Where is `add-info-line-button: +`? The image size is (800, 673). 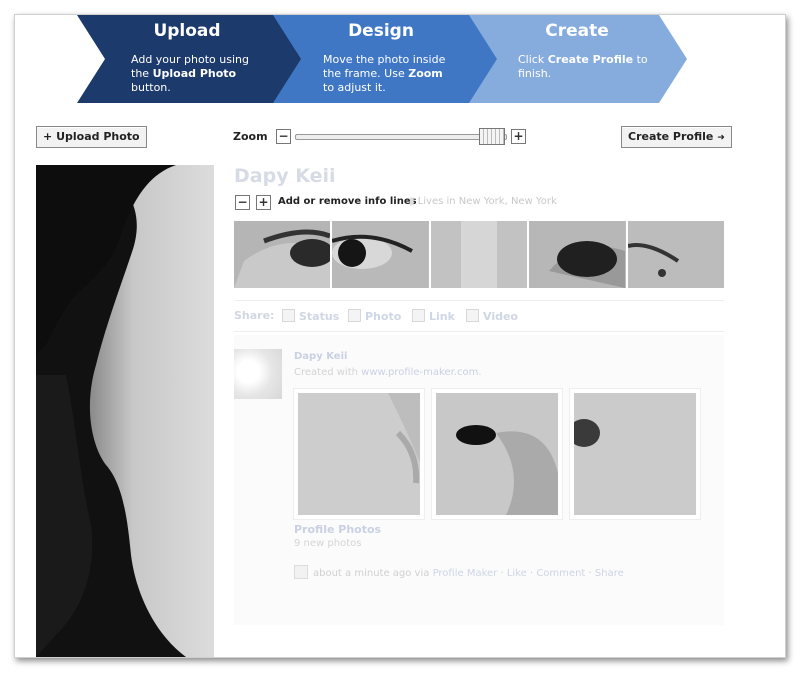
add-info-line-button: + is located at coordinates (263, 202).